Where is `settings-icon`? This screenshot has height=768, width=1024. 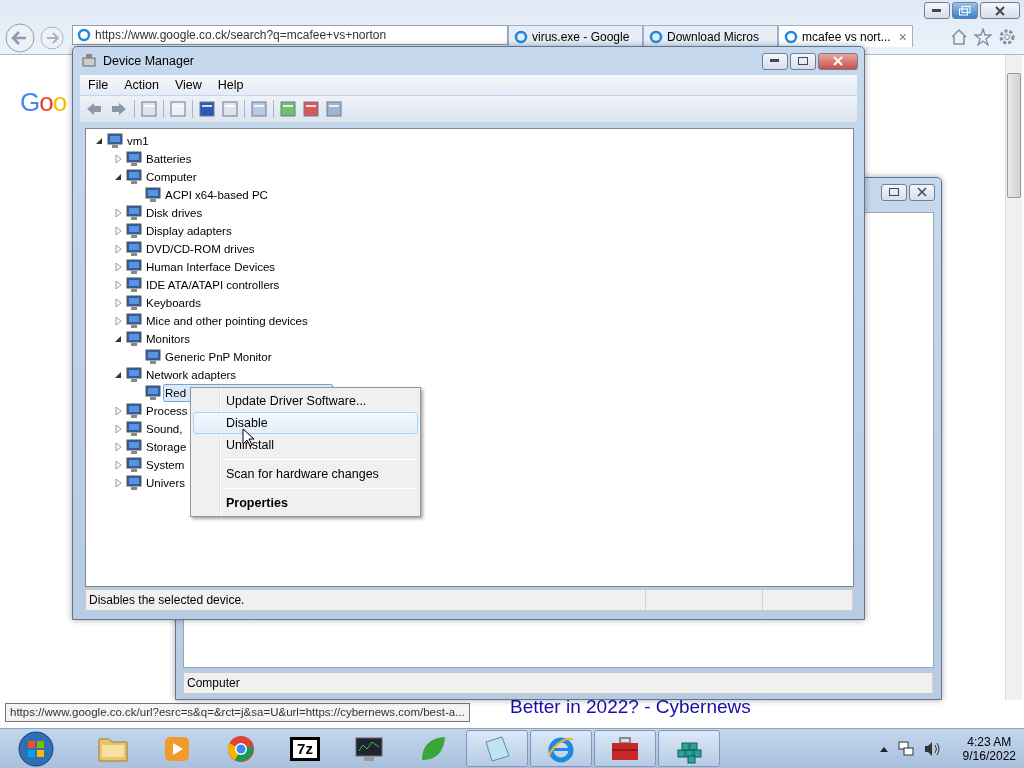
settings-icon is located at coordinates (1007, 37).